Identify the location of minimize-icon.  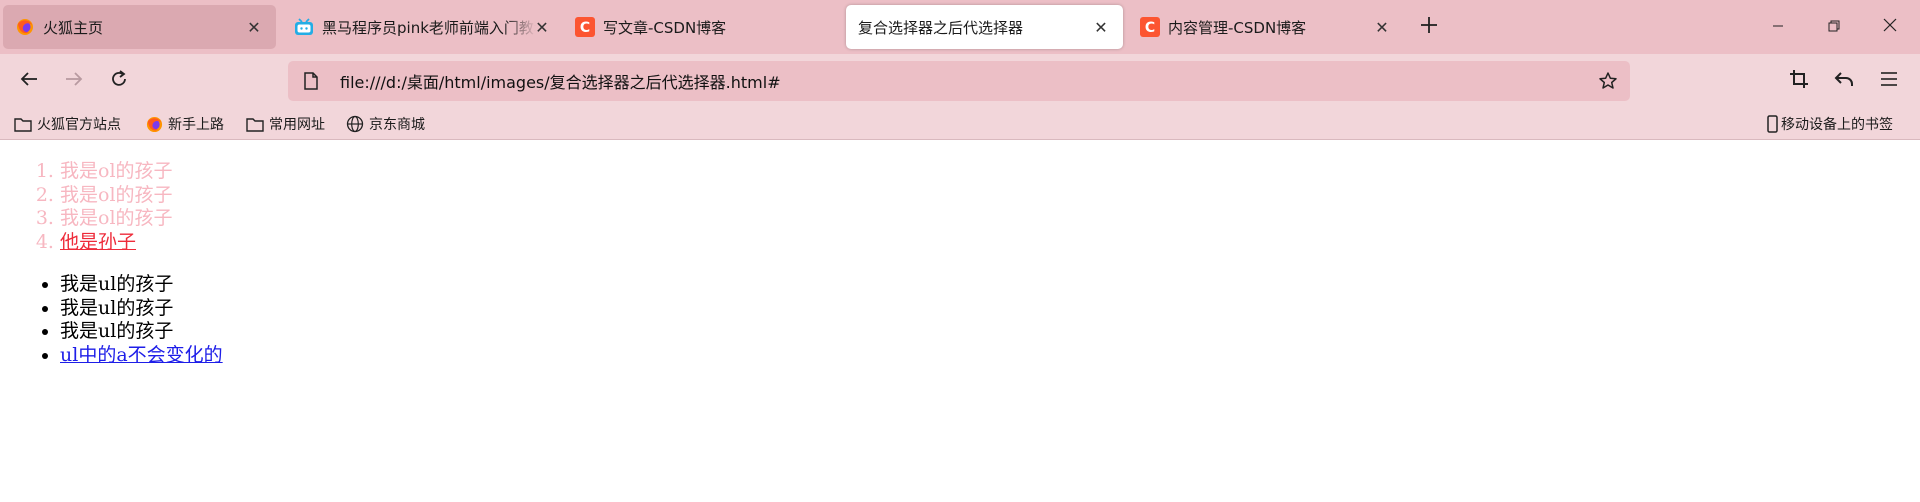
(1778, 27).